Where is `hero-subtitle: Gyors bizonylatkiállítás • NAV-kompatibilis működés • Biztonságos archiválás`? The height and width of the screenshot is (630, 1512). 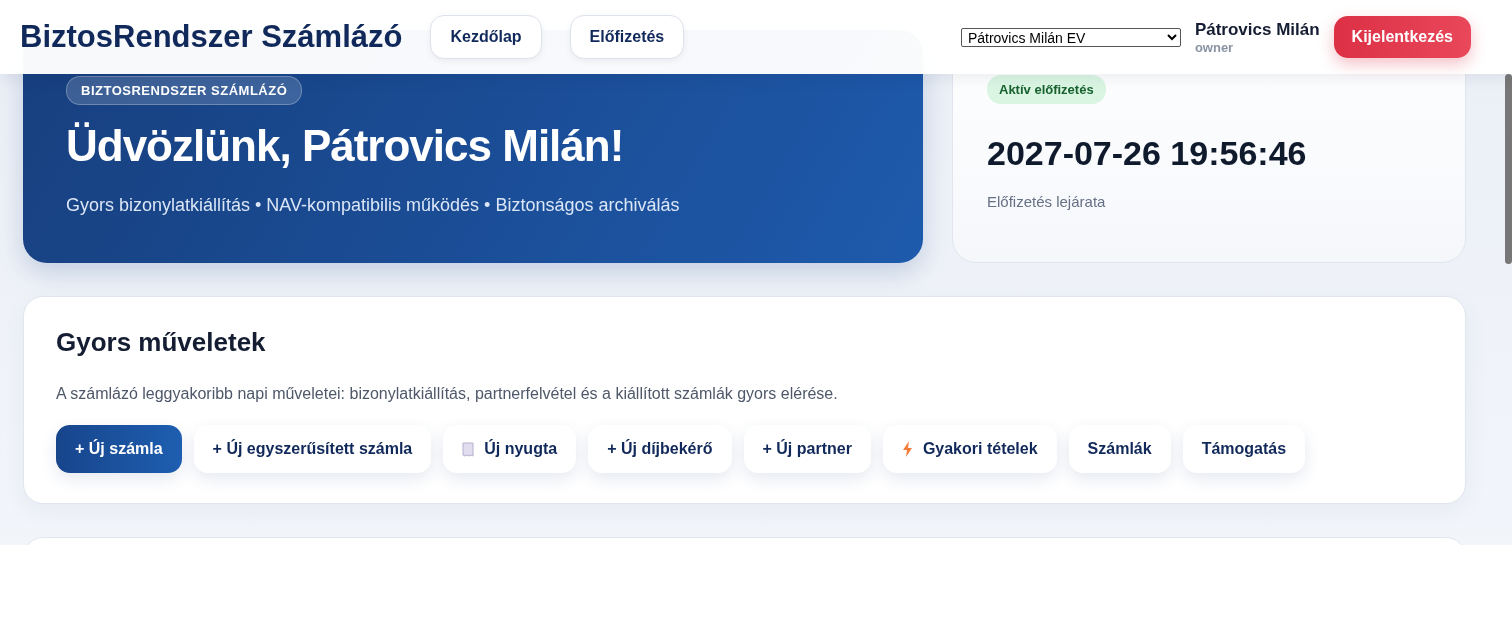 hero-subtitle: Gyors bizonylatkiállítás • NAV-kompatibilis működés • Biztonságos archiválás is located at coordinates (373, 205).